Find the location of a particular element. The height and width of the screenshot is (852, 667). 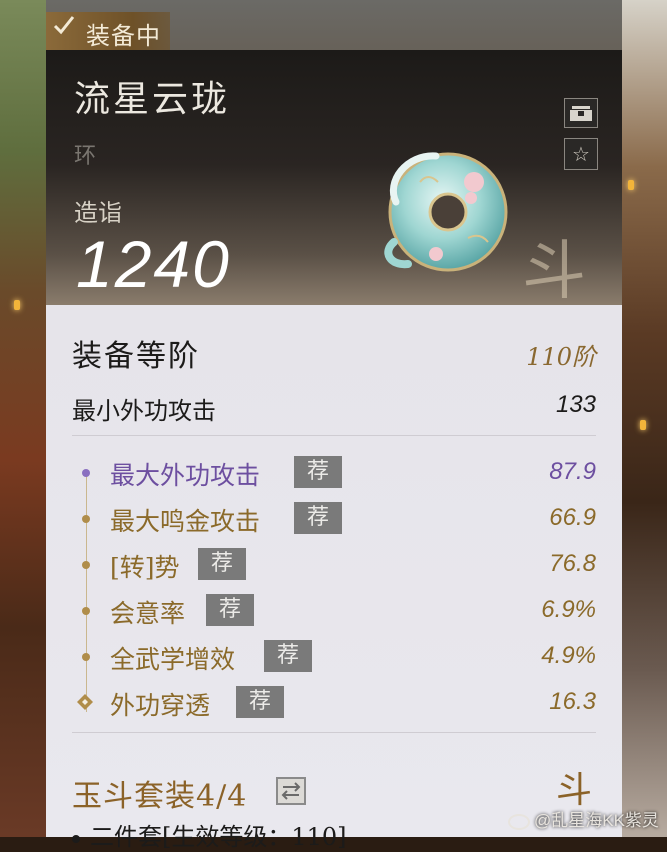

stat-row: 会意率 荐 6.9% is located at coordinates (334, 611).